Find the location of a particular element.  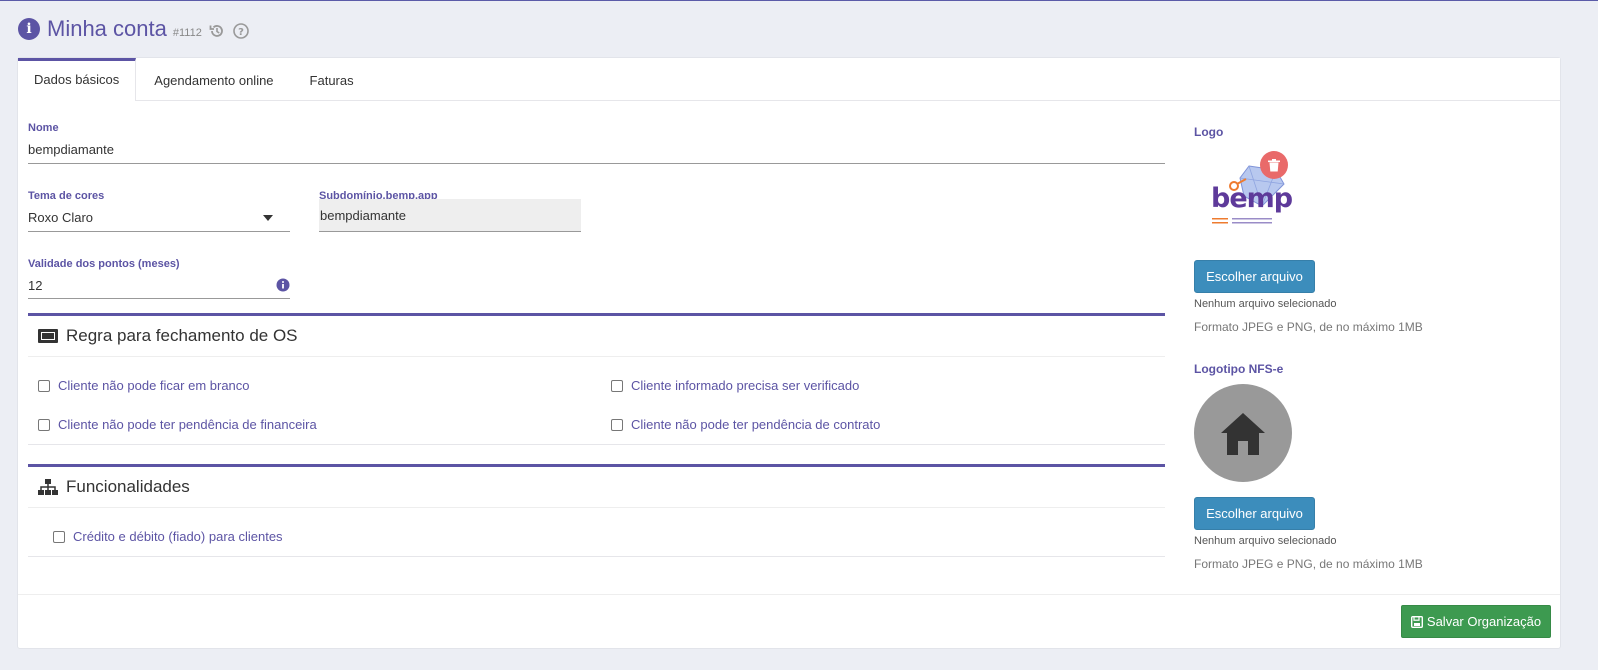

section-os-title: Regra para fechamento de OS is located at coordinates (182, 335).